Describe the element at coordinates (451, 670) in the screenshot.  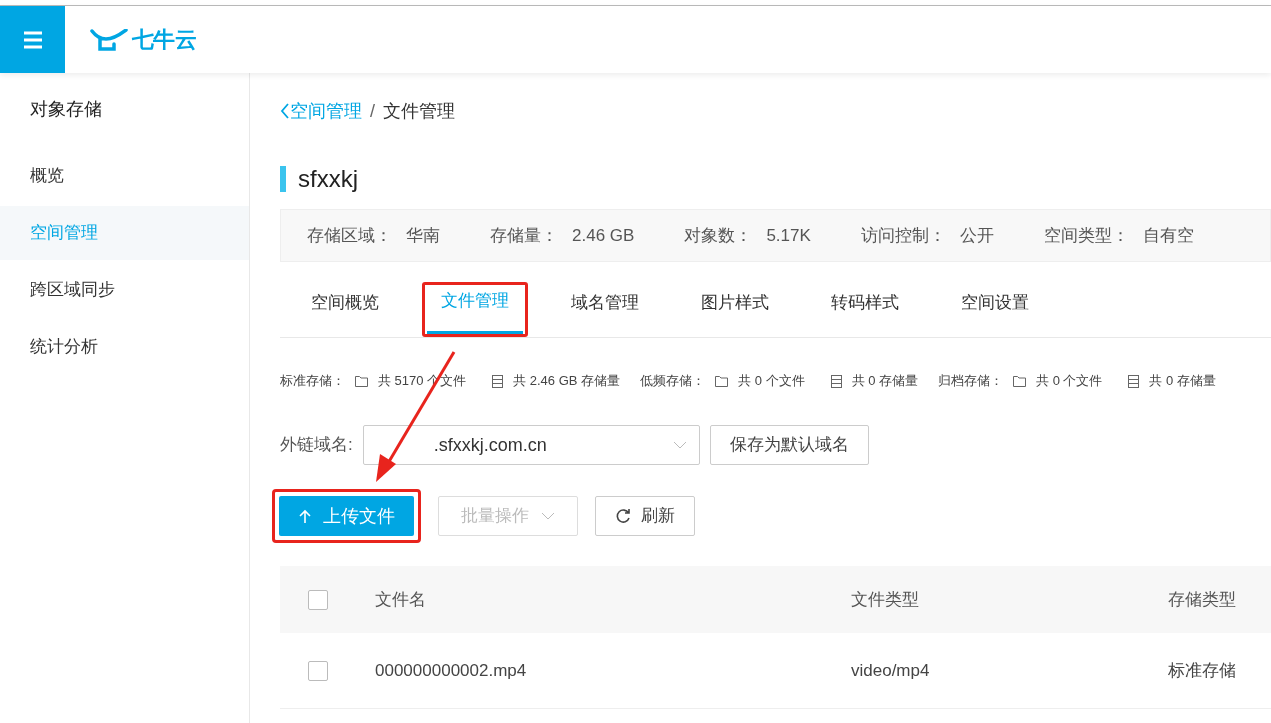
I see `table-cell: 000000000002.mp4` at that location.